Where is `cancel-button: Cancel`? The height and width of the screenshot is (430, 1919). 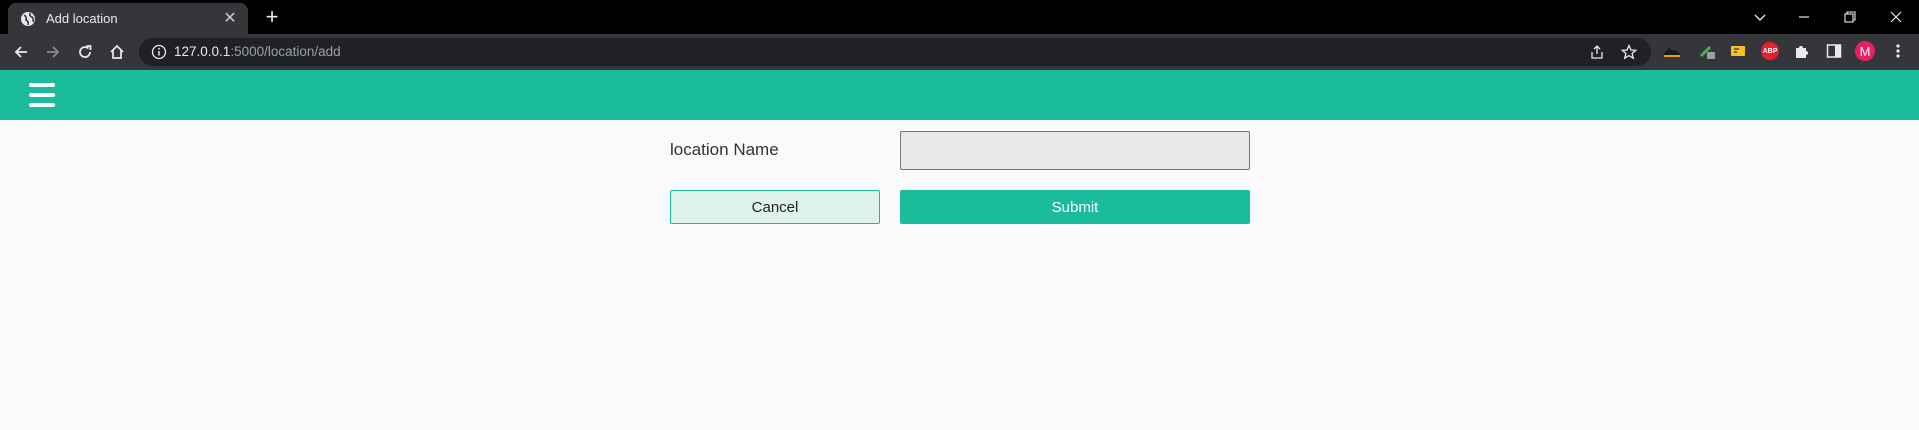
cancel-button: Cancel is located at coordinates (775, 207).